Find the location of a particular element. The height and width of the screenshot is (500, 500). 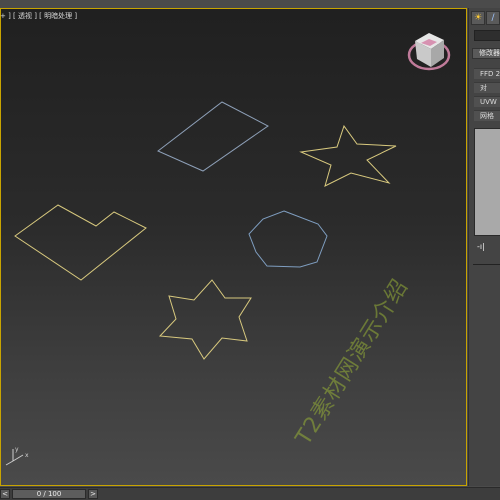

axis-x-label: x is located at coordinates (27, 455).